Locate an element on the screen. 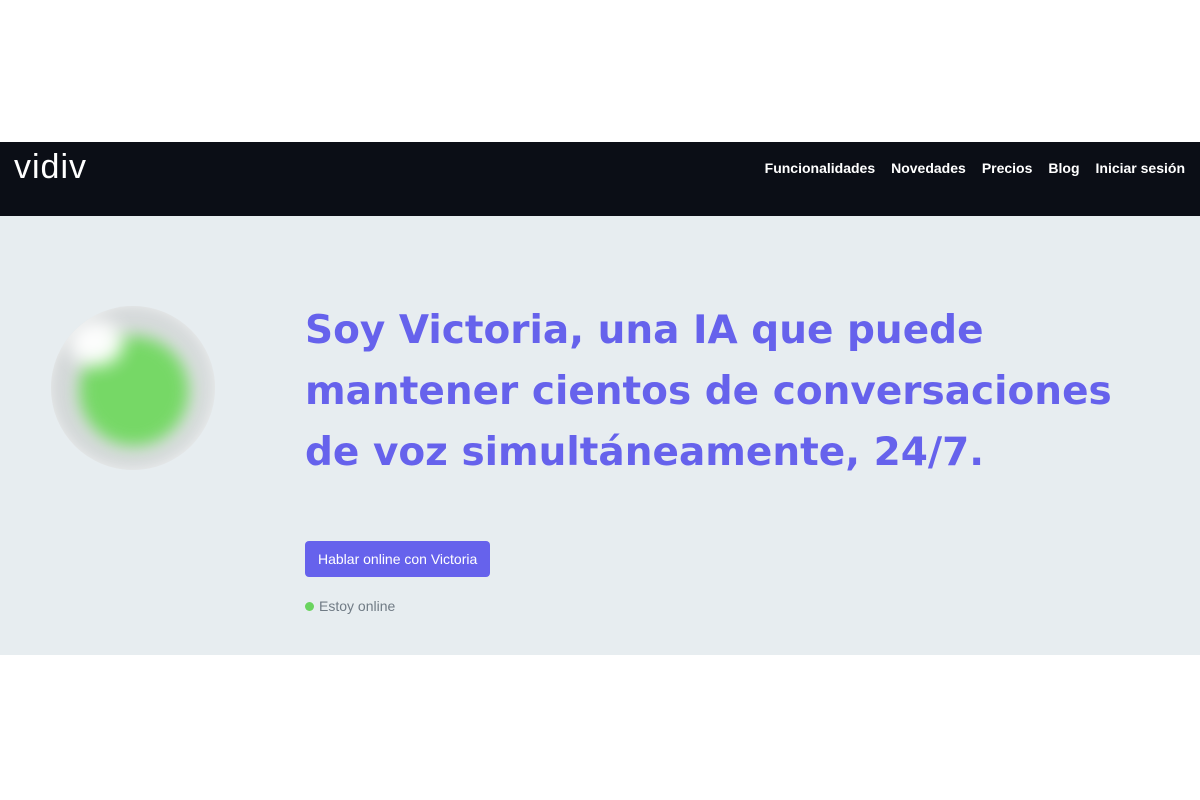 This screenshot has height=800, width=1200. voice-orb-icon is located at coordinates (133, 388).